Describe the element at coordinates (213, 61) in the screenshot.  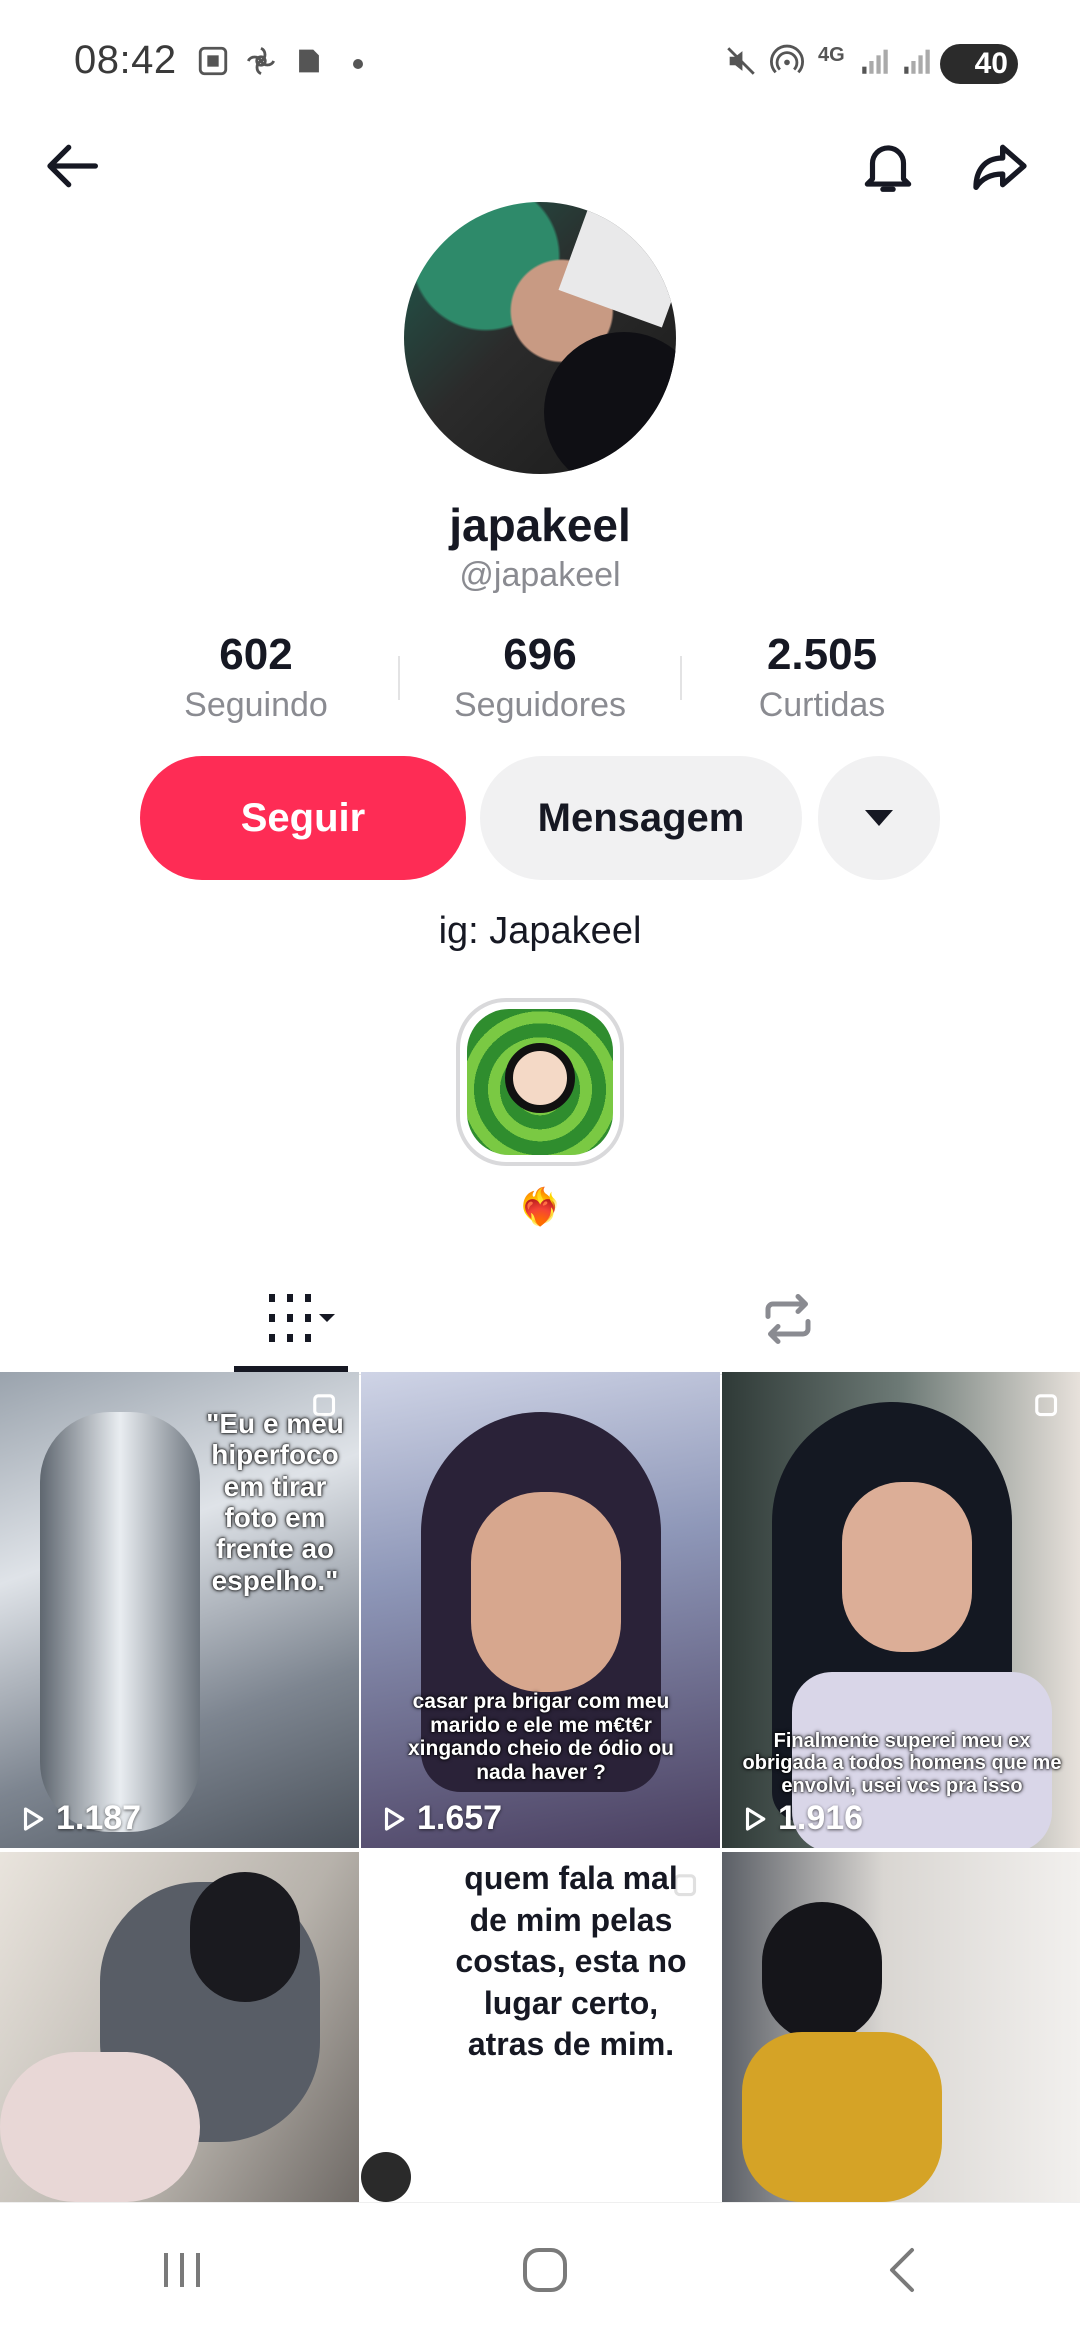
I see `screenshot-icon` at that location.